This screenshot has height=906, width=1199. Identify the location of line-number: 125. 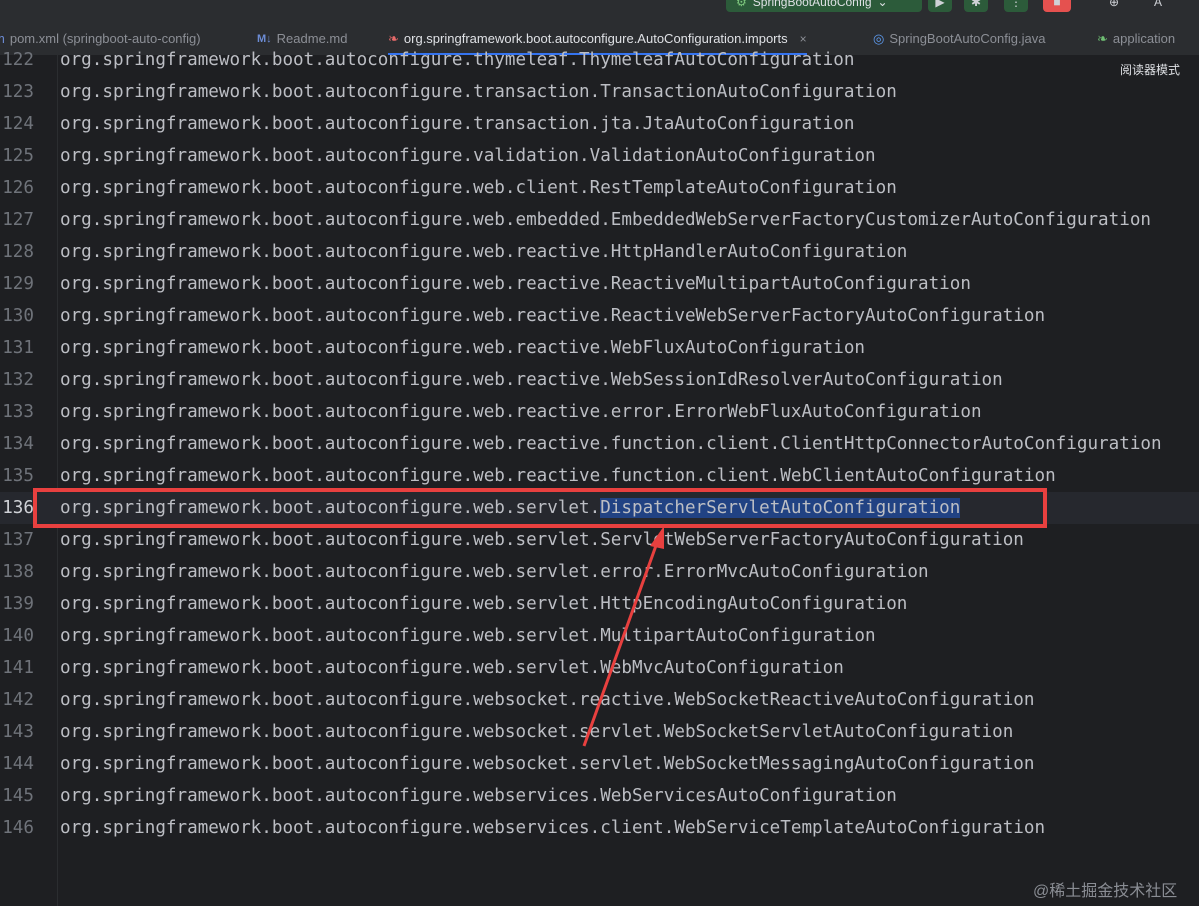
(18, 156).